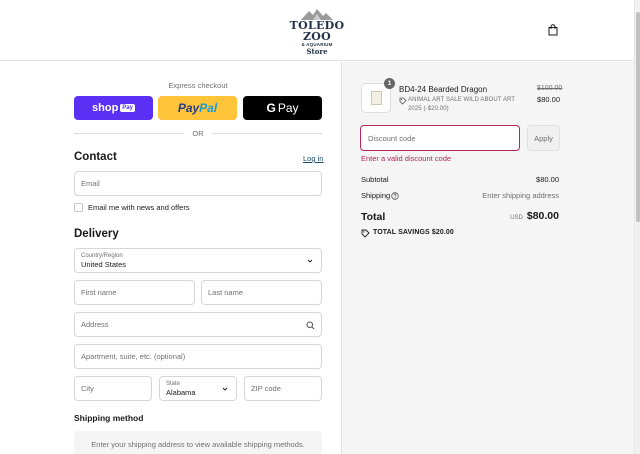  What do you see at coordinates (401, 232) in the screenshot?
I see `savings-label: TOTAL SAVINGS` at bounding box center [401, 232].